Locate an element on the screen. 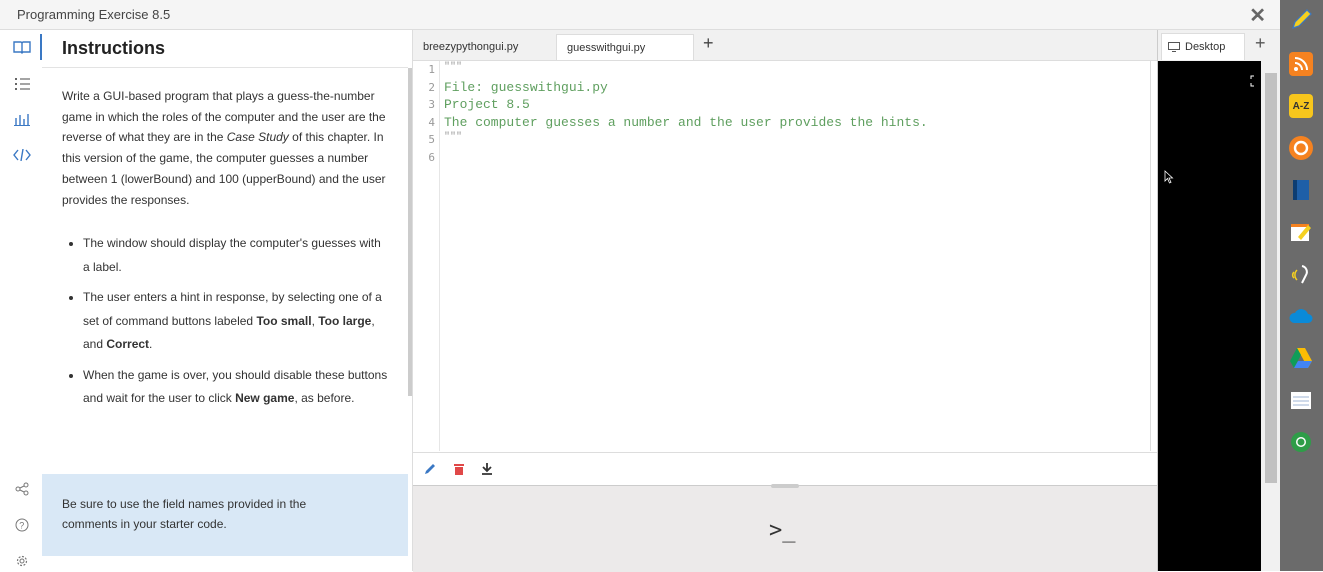  desktop-scrollbar is located at coordinates (1271, 316).